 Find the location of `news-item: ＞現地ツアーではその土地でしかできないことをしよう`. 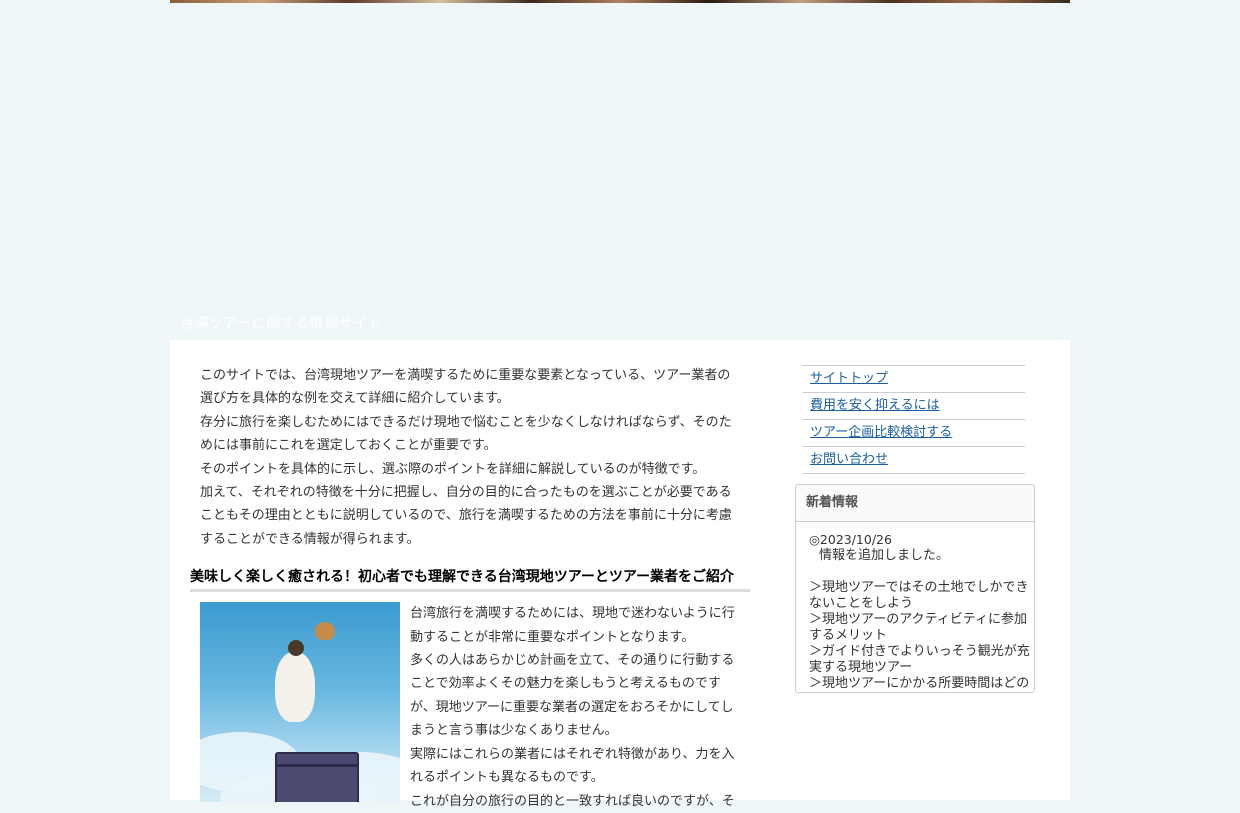

news-item: ＞現地ツアーではその土地でしかできないことをしよう is located at coordinates (919, 595).